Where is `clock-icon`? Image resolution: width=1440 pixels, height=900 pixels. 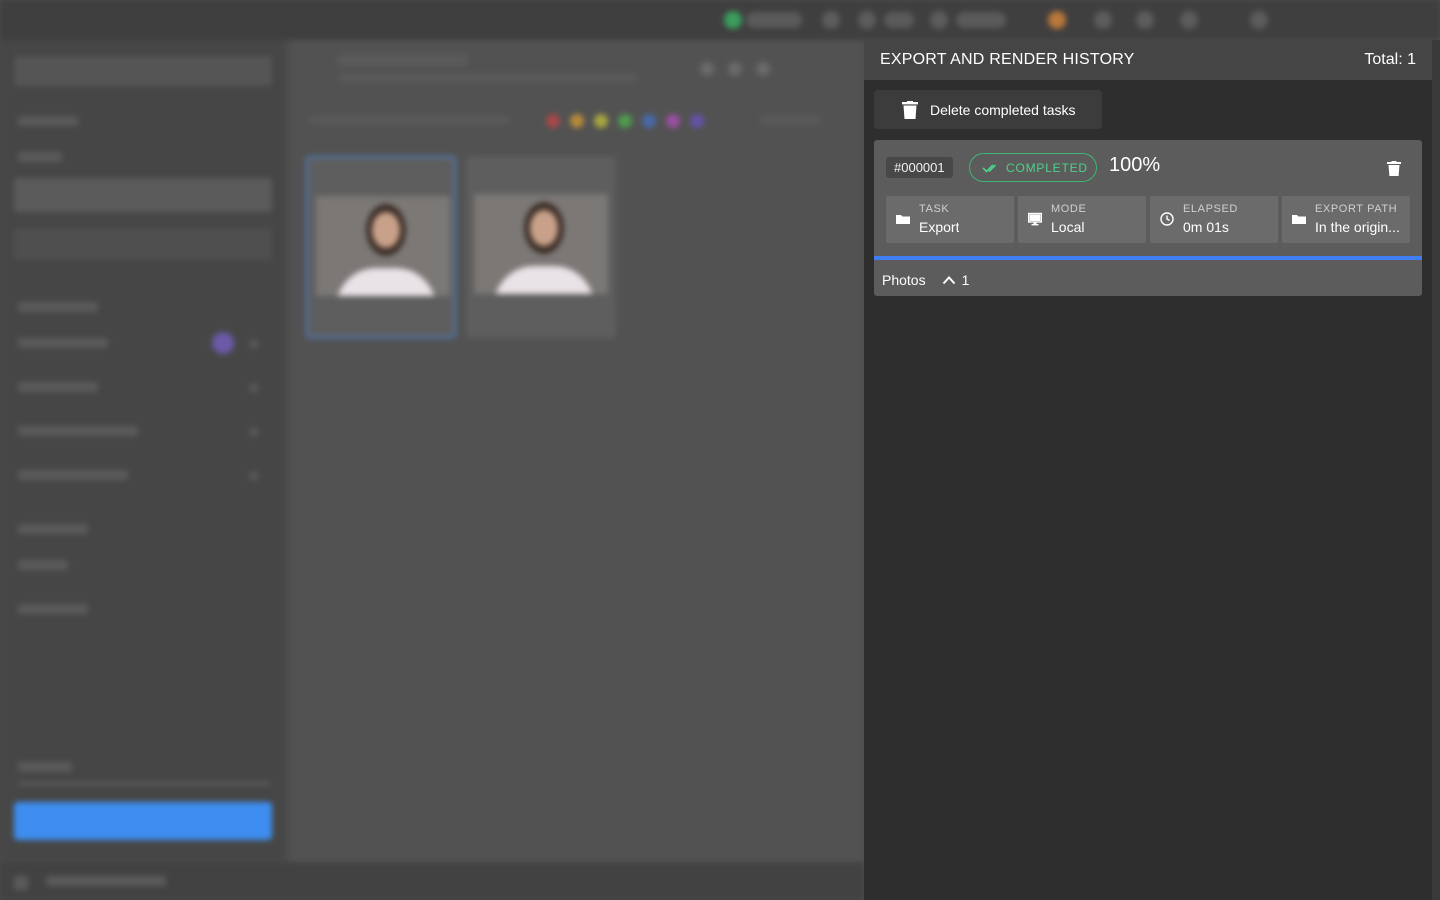 clock-icon is located at coordinates (1167, 219).